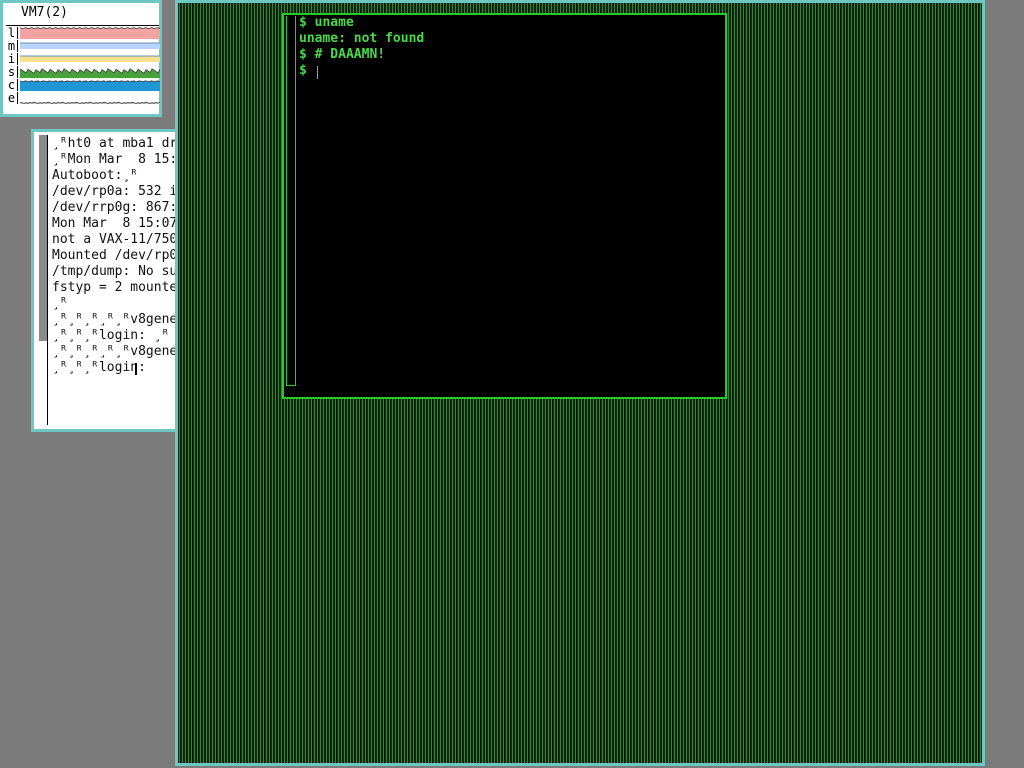 This screenshot has height=768, width=1024. What do you see at coordinates (342, 54) in the screenshot?
I see `terminal-line: $ # DAAAMN!` at bounding box center [342, 54].